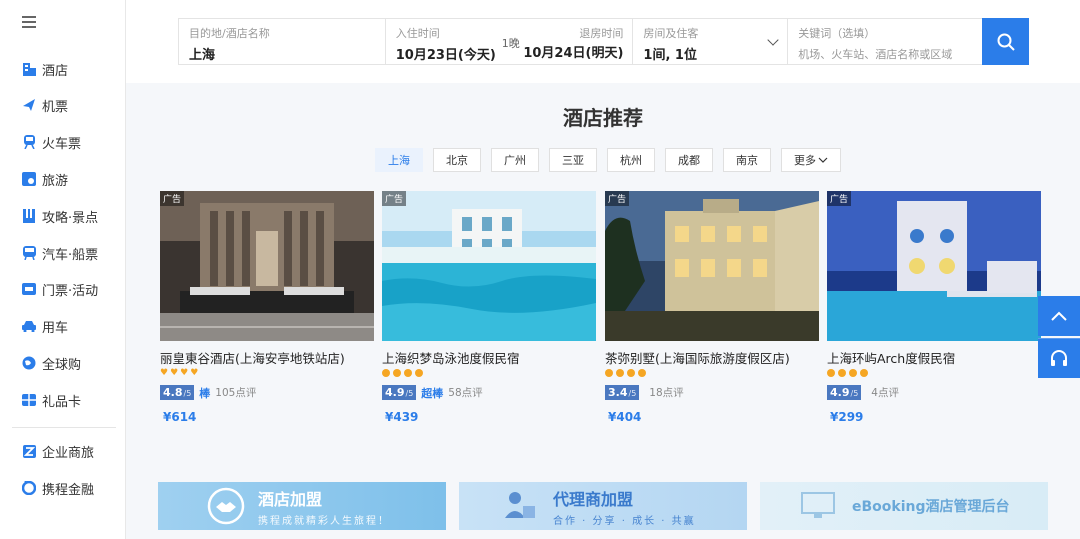  Describe the element at coordinates (573, 53) in the screenshot. I see `checkout-value: 10月24日(明天)` at that location.